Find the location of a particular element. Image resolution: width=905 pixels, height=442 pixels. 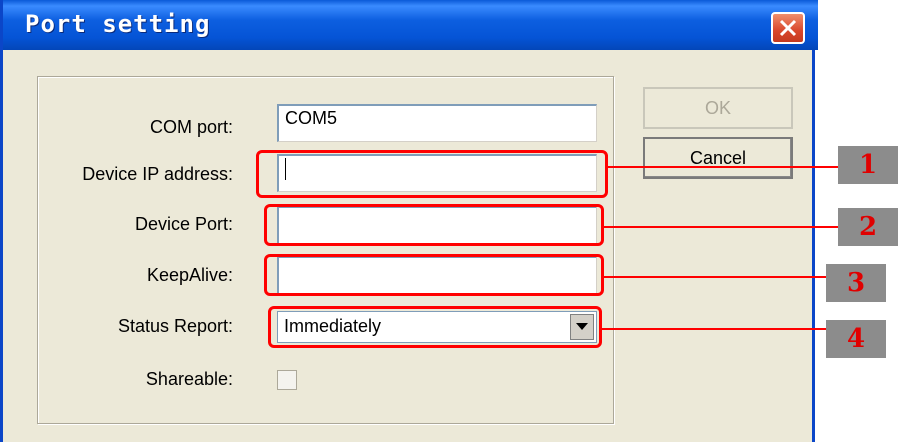

close-button is located at coordinates (788, 28).